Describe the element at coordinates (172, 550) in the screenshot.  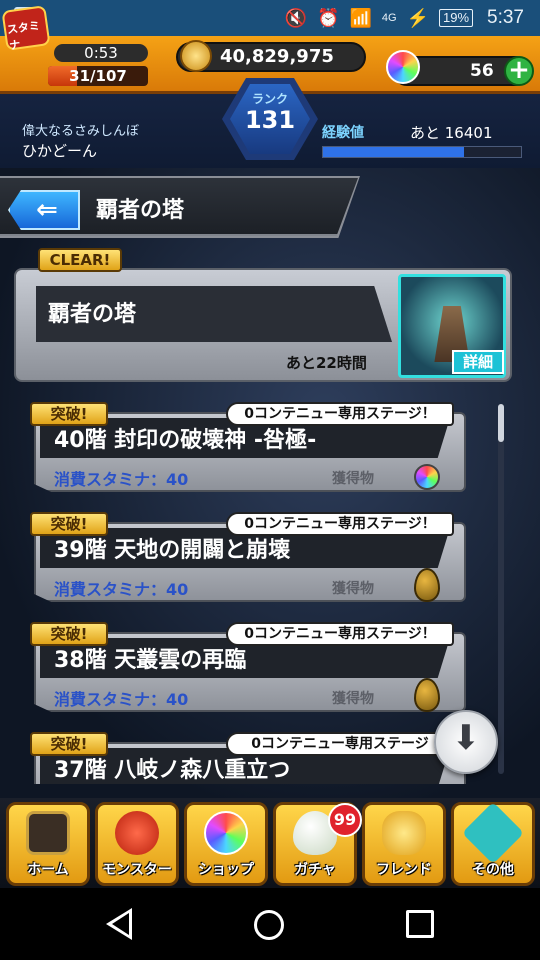
I see `stage-title: 39階 天地の開闢と崩壊` at that location.